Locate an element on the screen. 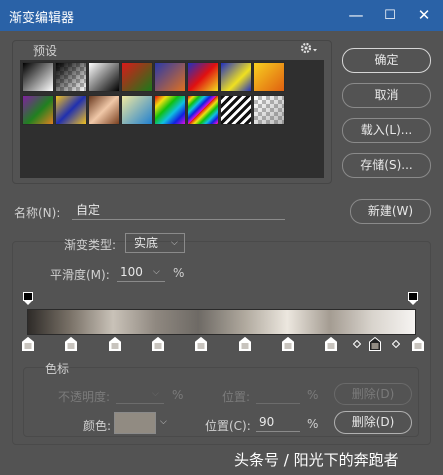 The width and height of the screenshot is (443, 475). location-input: 90 is located at coordinates (278, 422).